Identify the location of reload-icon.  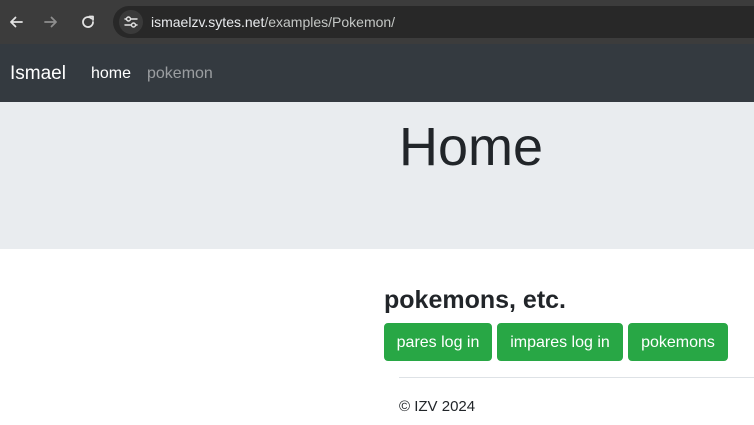
(88, 21).